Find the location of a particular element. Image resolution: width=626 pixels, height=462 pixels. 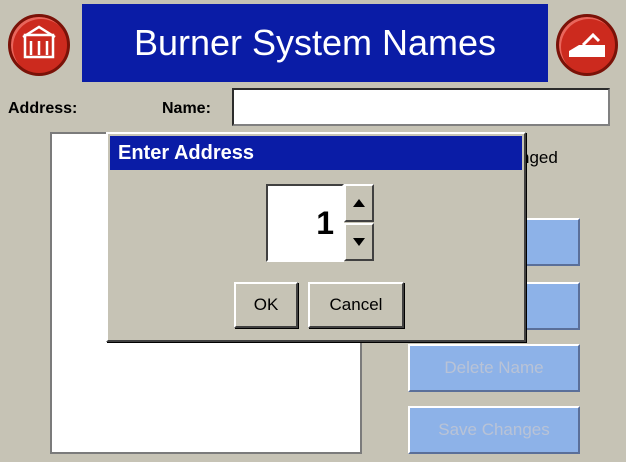

name-label: Name: is located at coordinates (186, 108).